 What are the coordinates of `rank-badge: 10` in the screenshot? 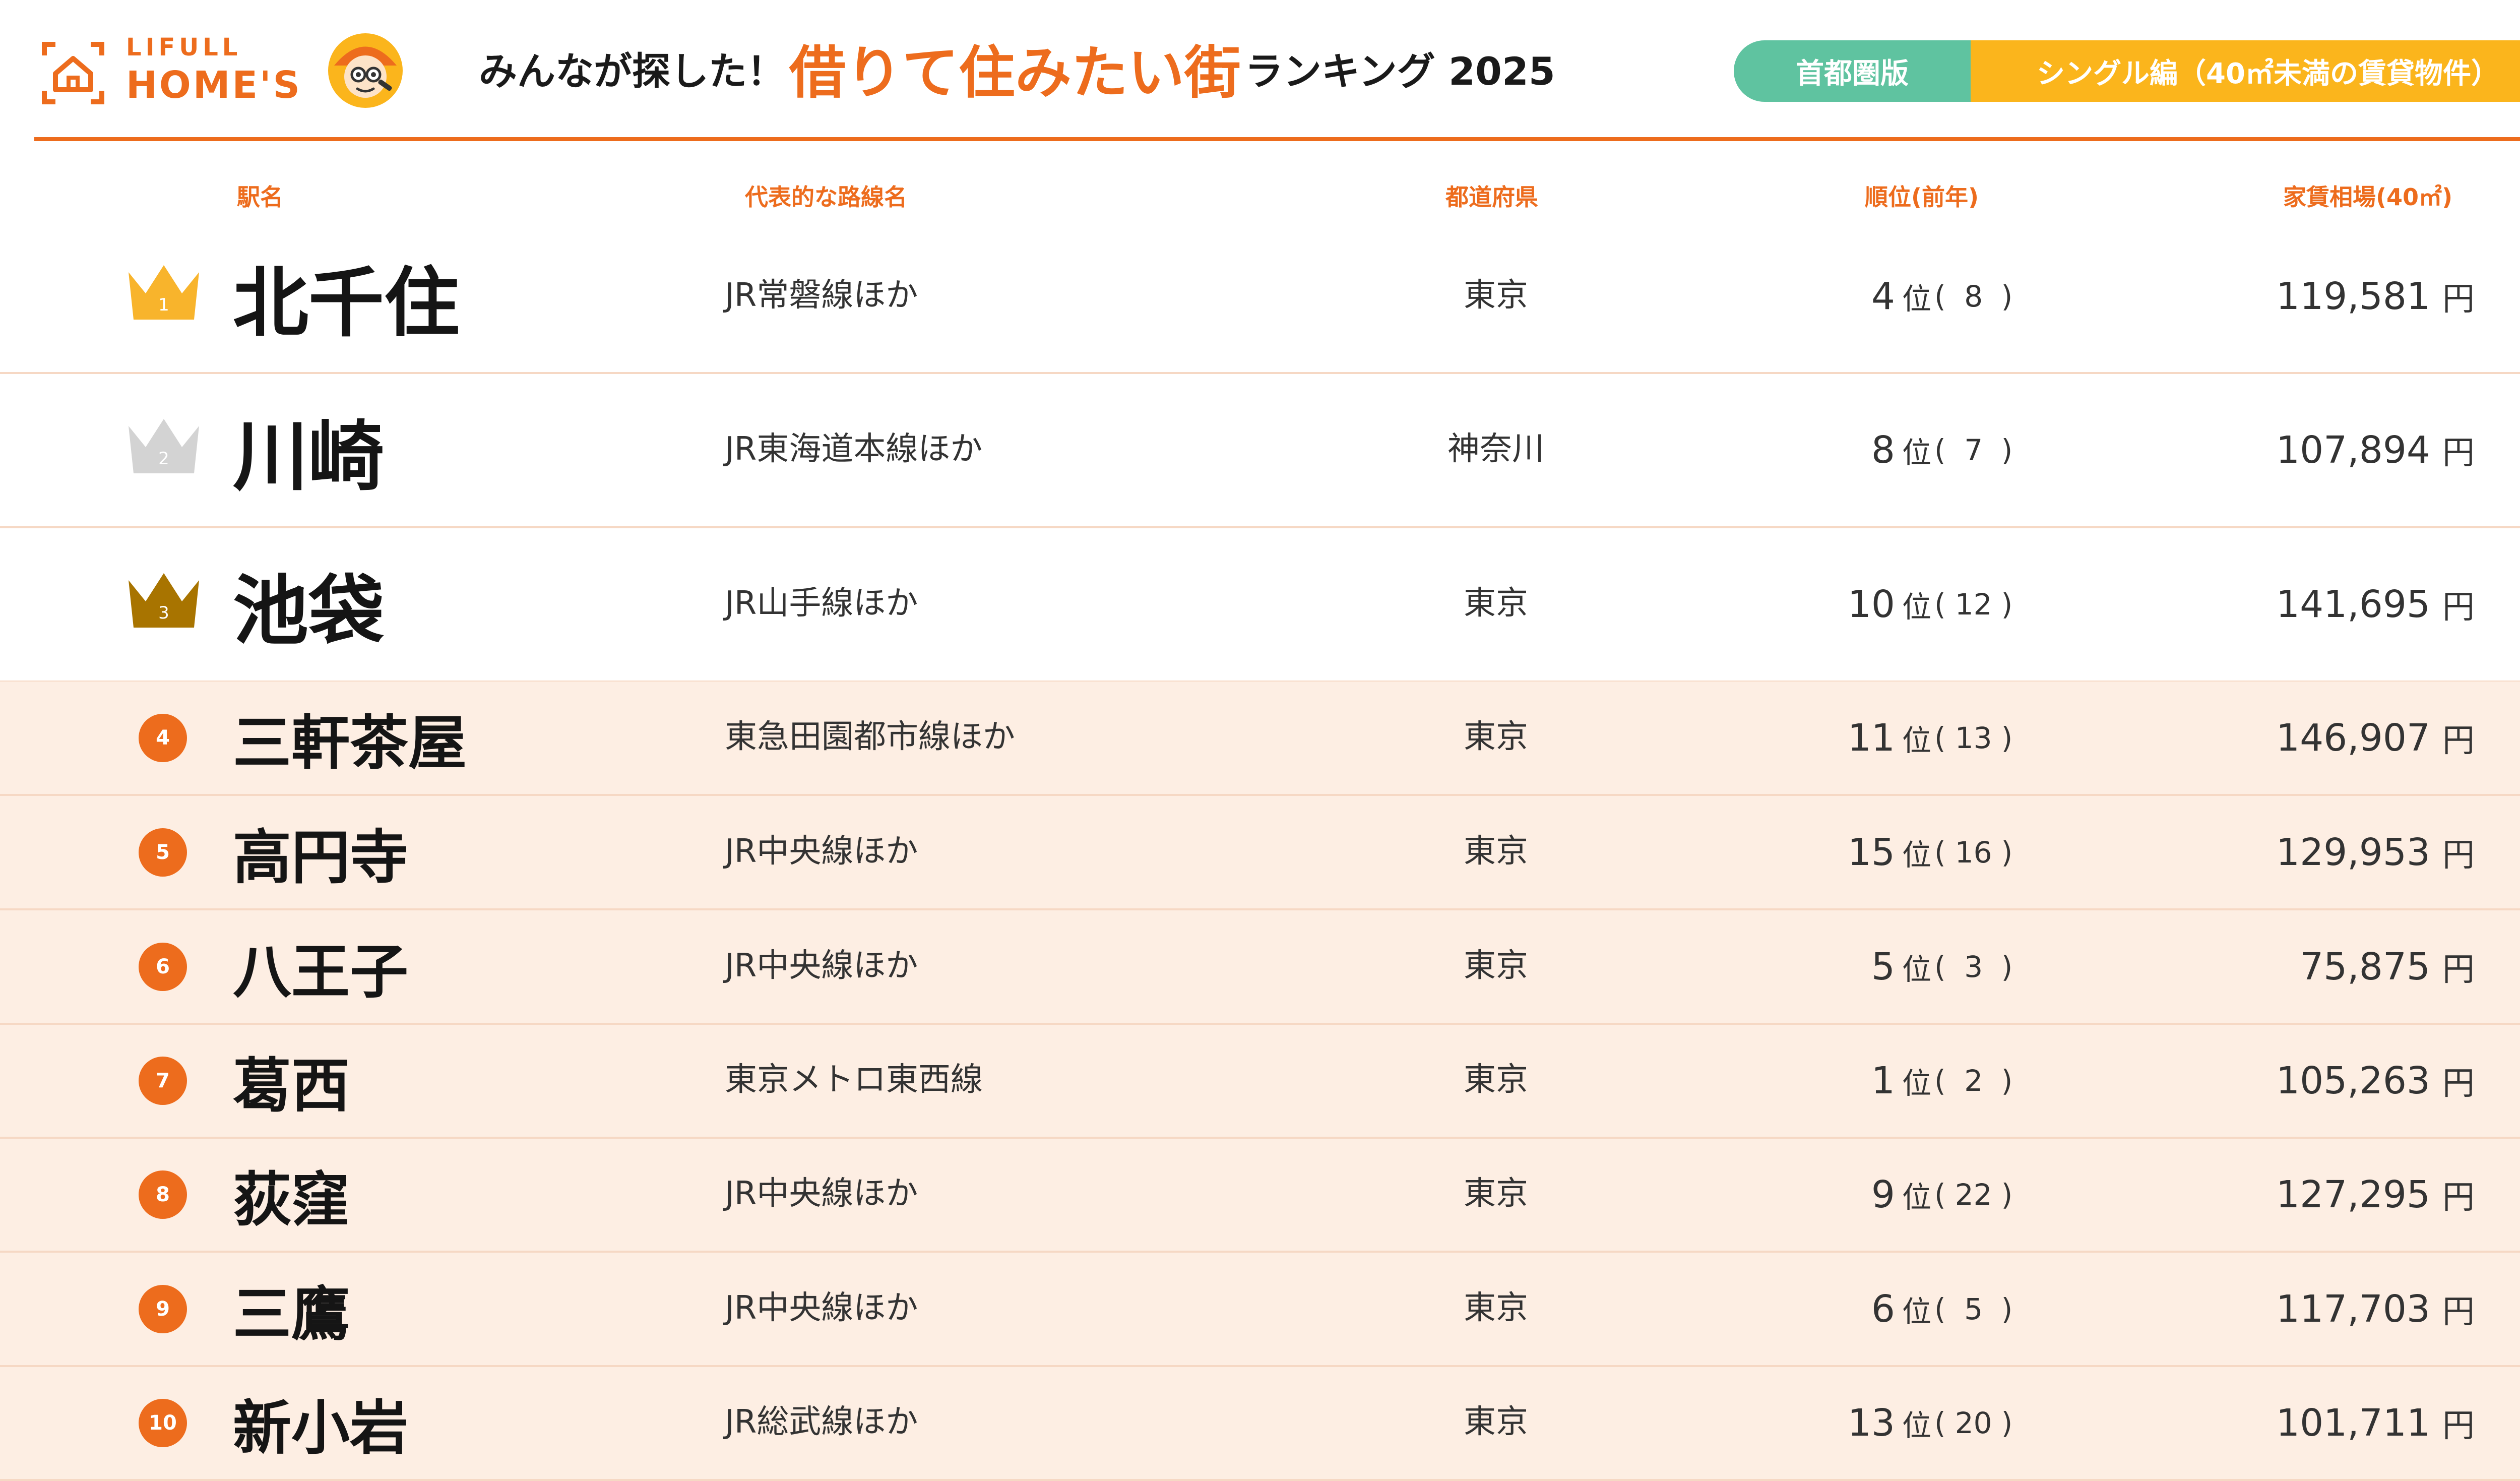 It's located at (163, 1423).